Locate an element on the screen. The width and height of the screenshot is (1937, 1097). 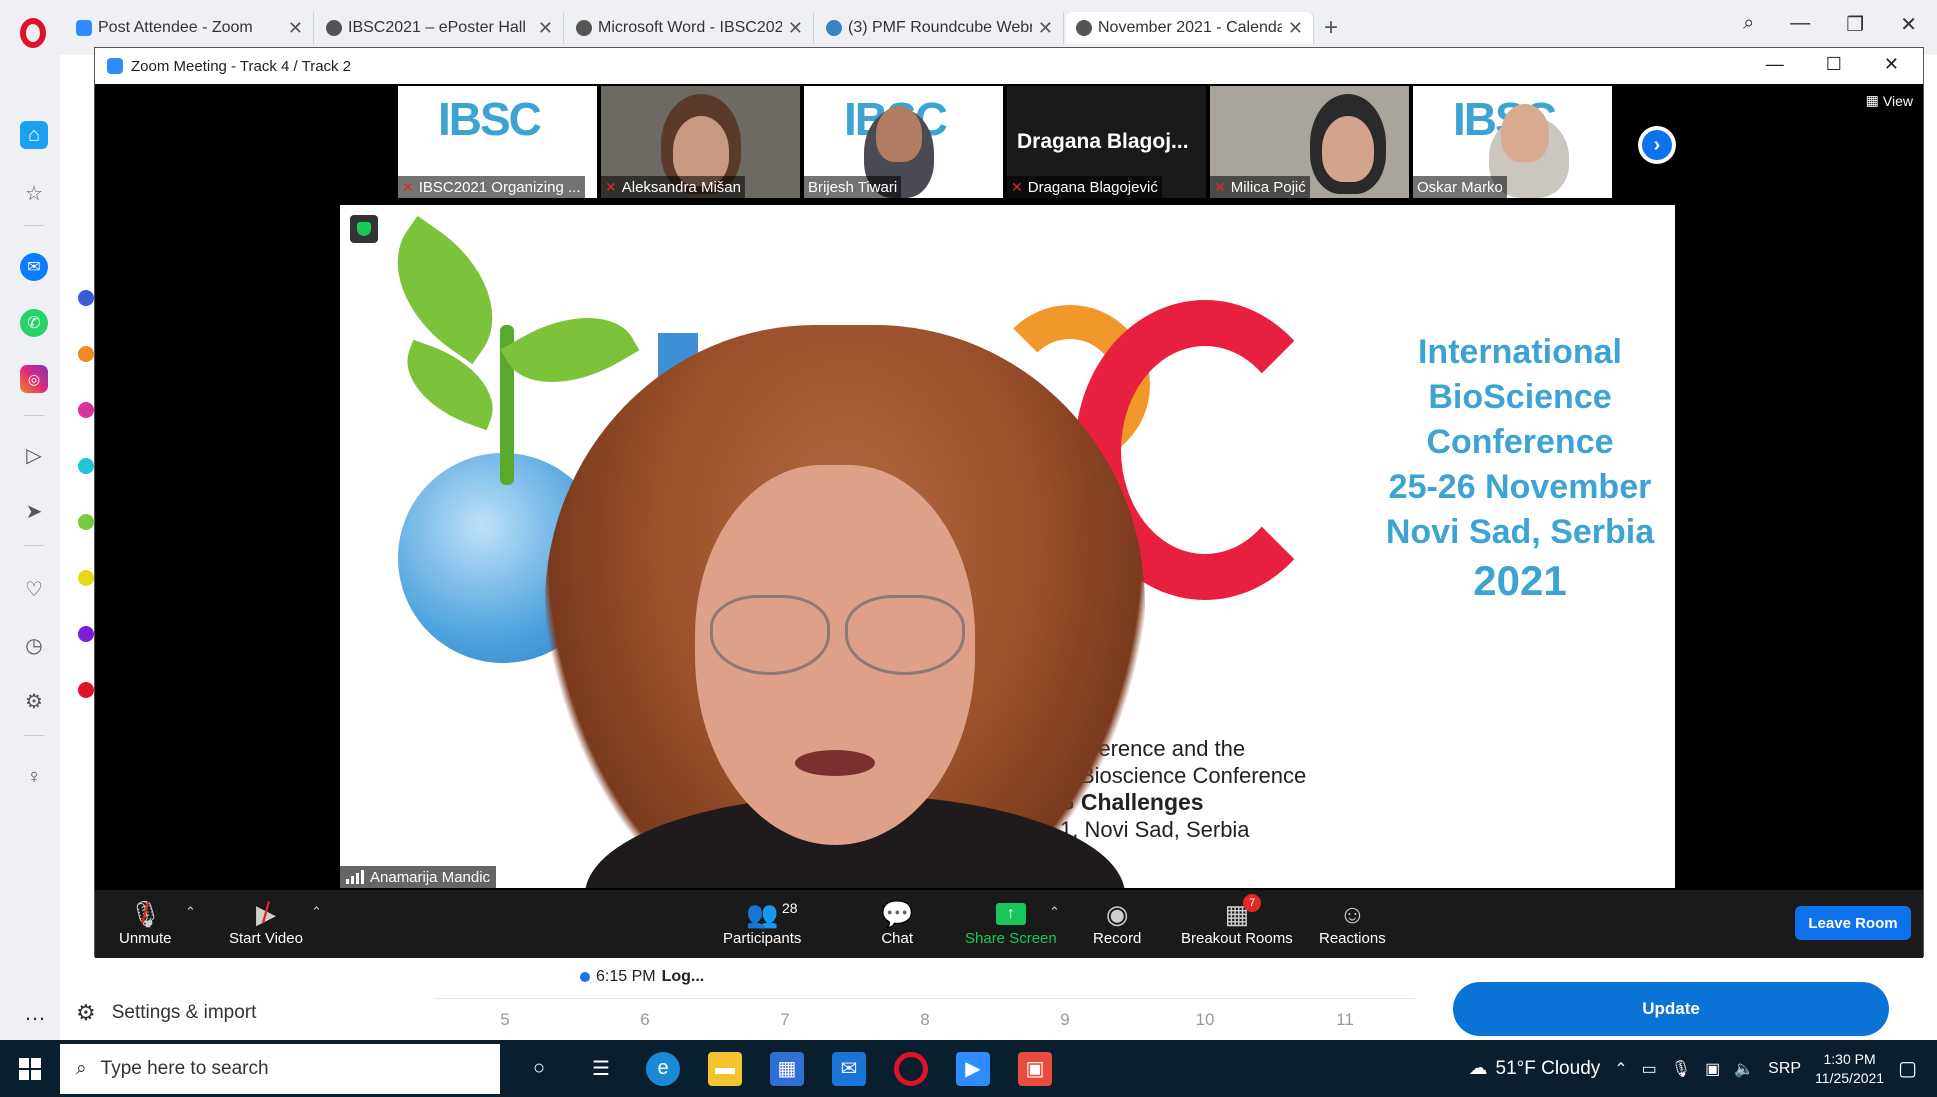
settings-label: Settings & import is located at coordinates (184, 1012).